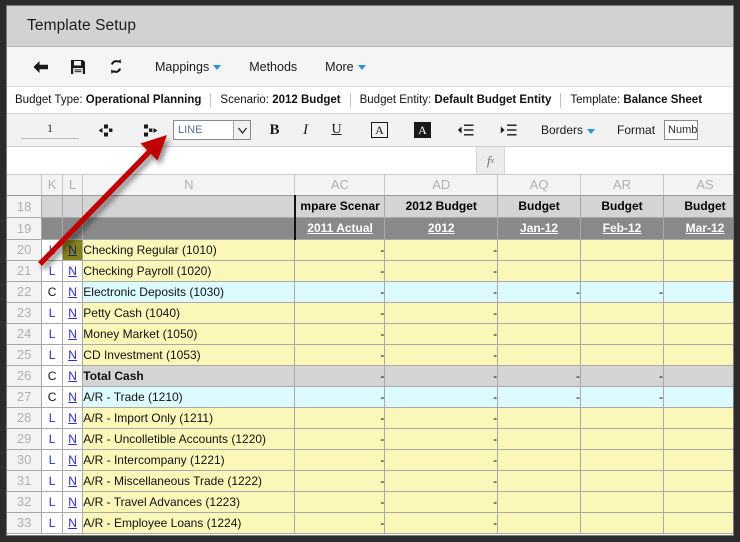 Image resolution: width=740 pixels, height=542 pixels. What do you see at coordinates (25, 292) in the screenshot?
I see `row-number-22: 22` at bounding box center [25, 292].